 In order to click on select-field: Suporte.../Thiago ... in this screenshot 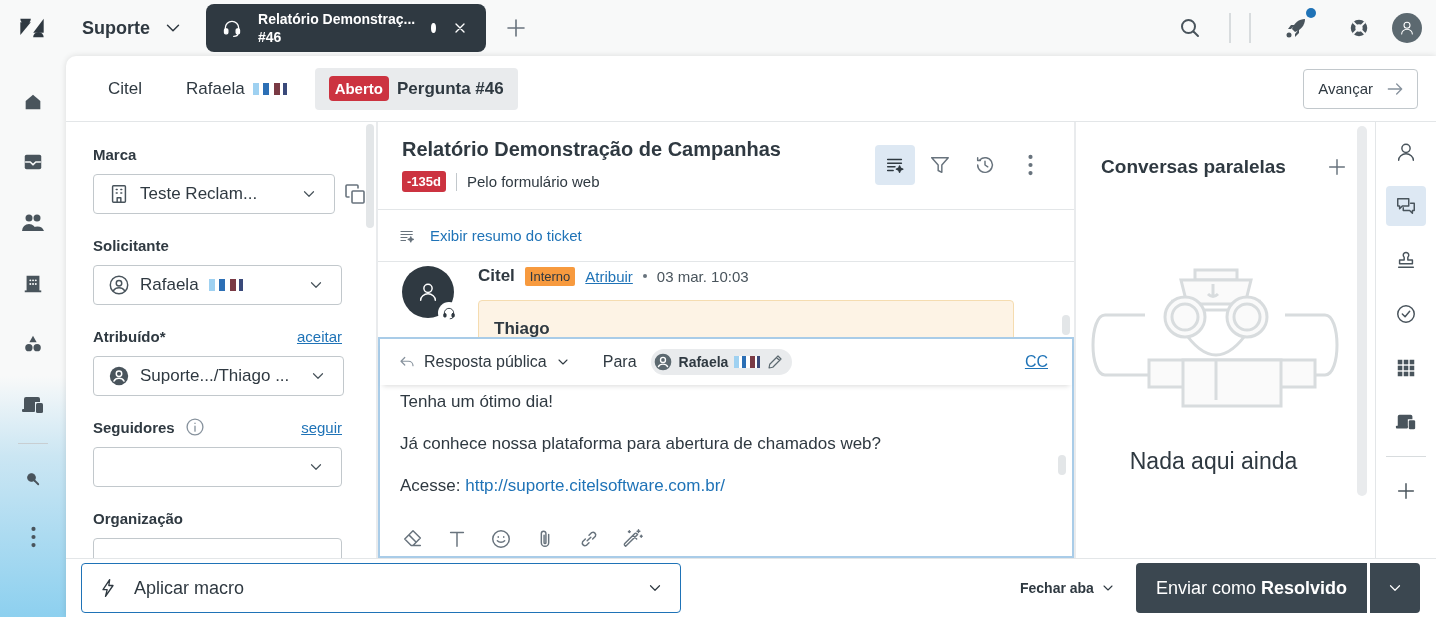, I will do `click(219, 376)`.